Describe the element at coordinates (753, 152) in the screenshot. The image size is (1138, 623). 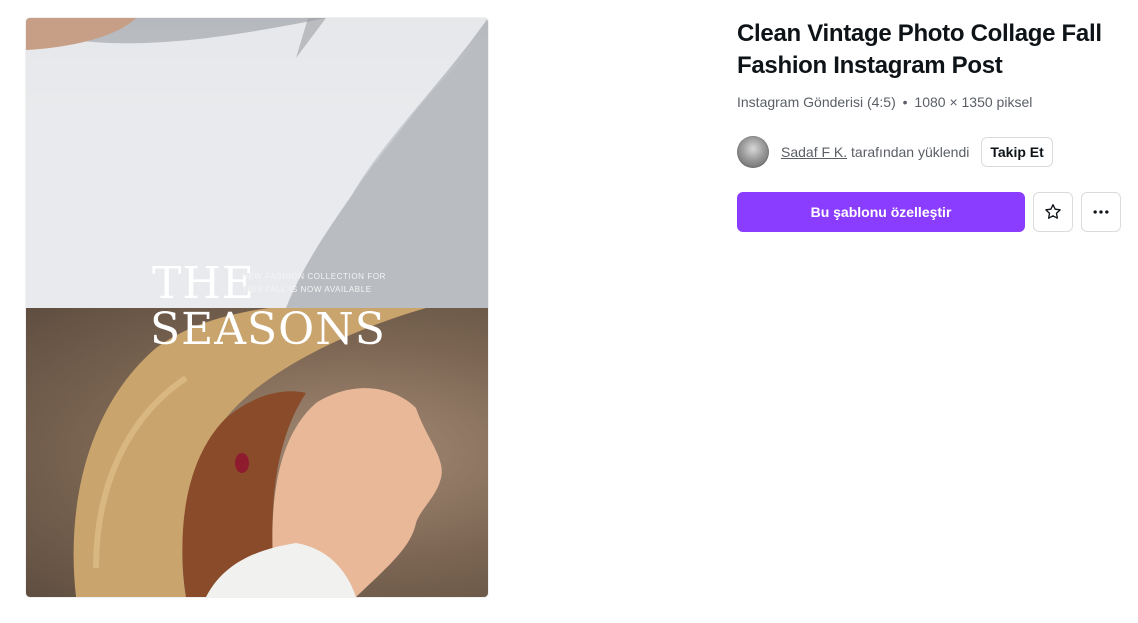
I see `avatar` at that location.